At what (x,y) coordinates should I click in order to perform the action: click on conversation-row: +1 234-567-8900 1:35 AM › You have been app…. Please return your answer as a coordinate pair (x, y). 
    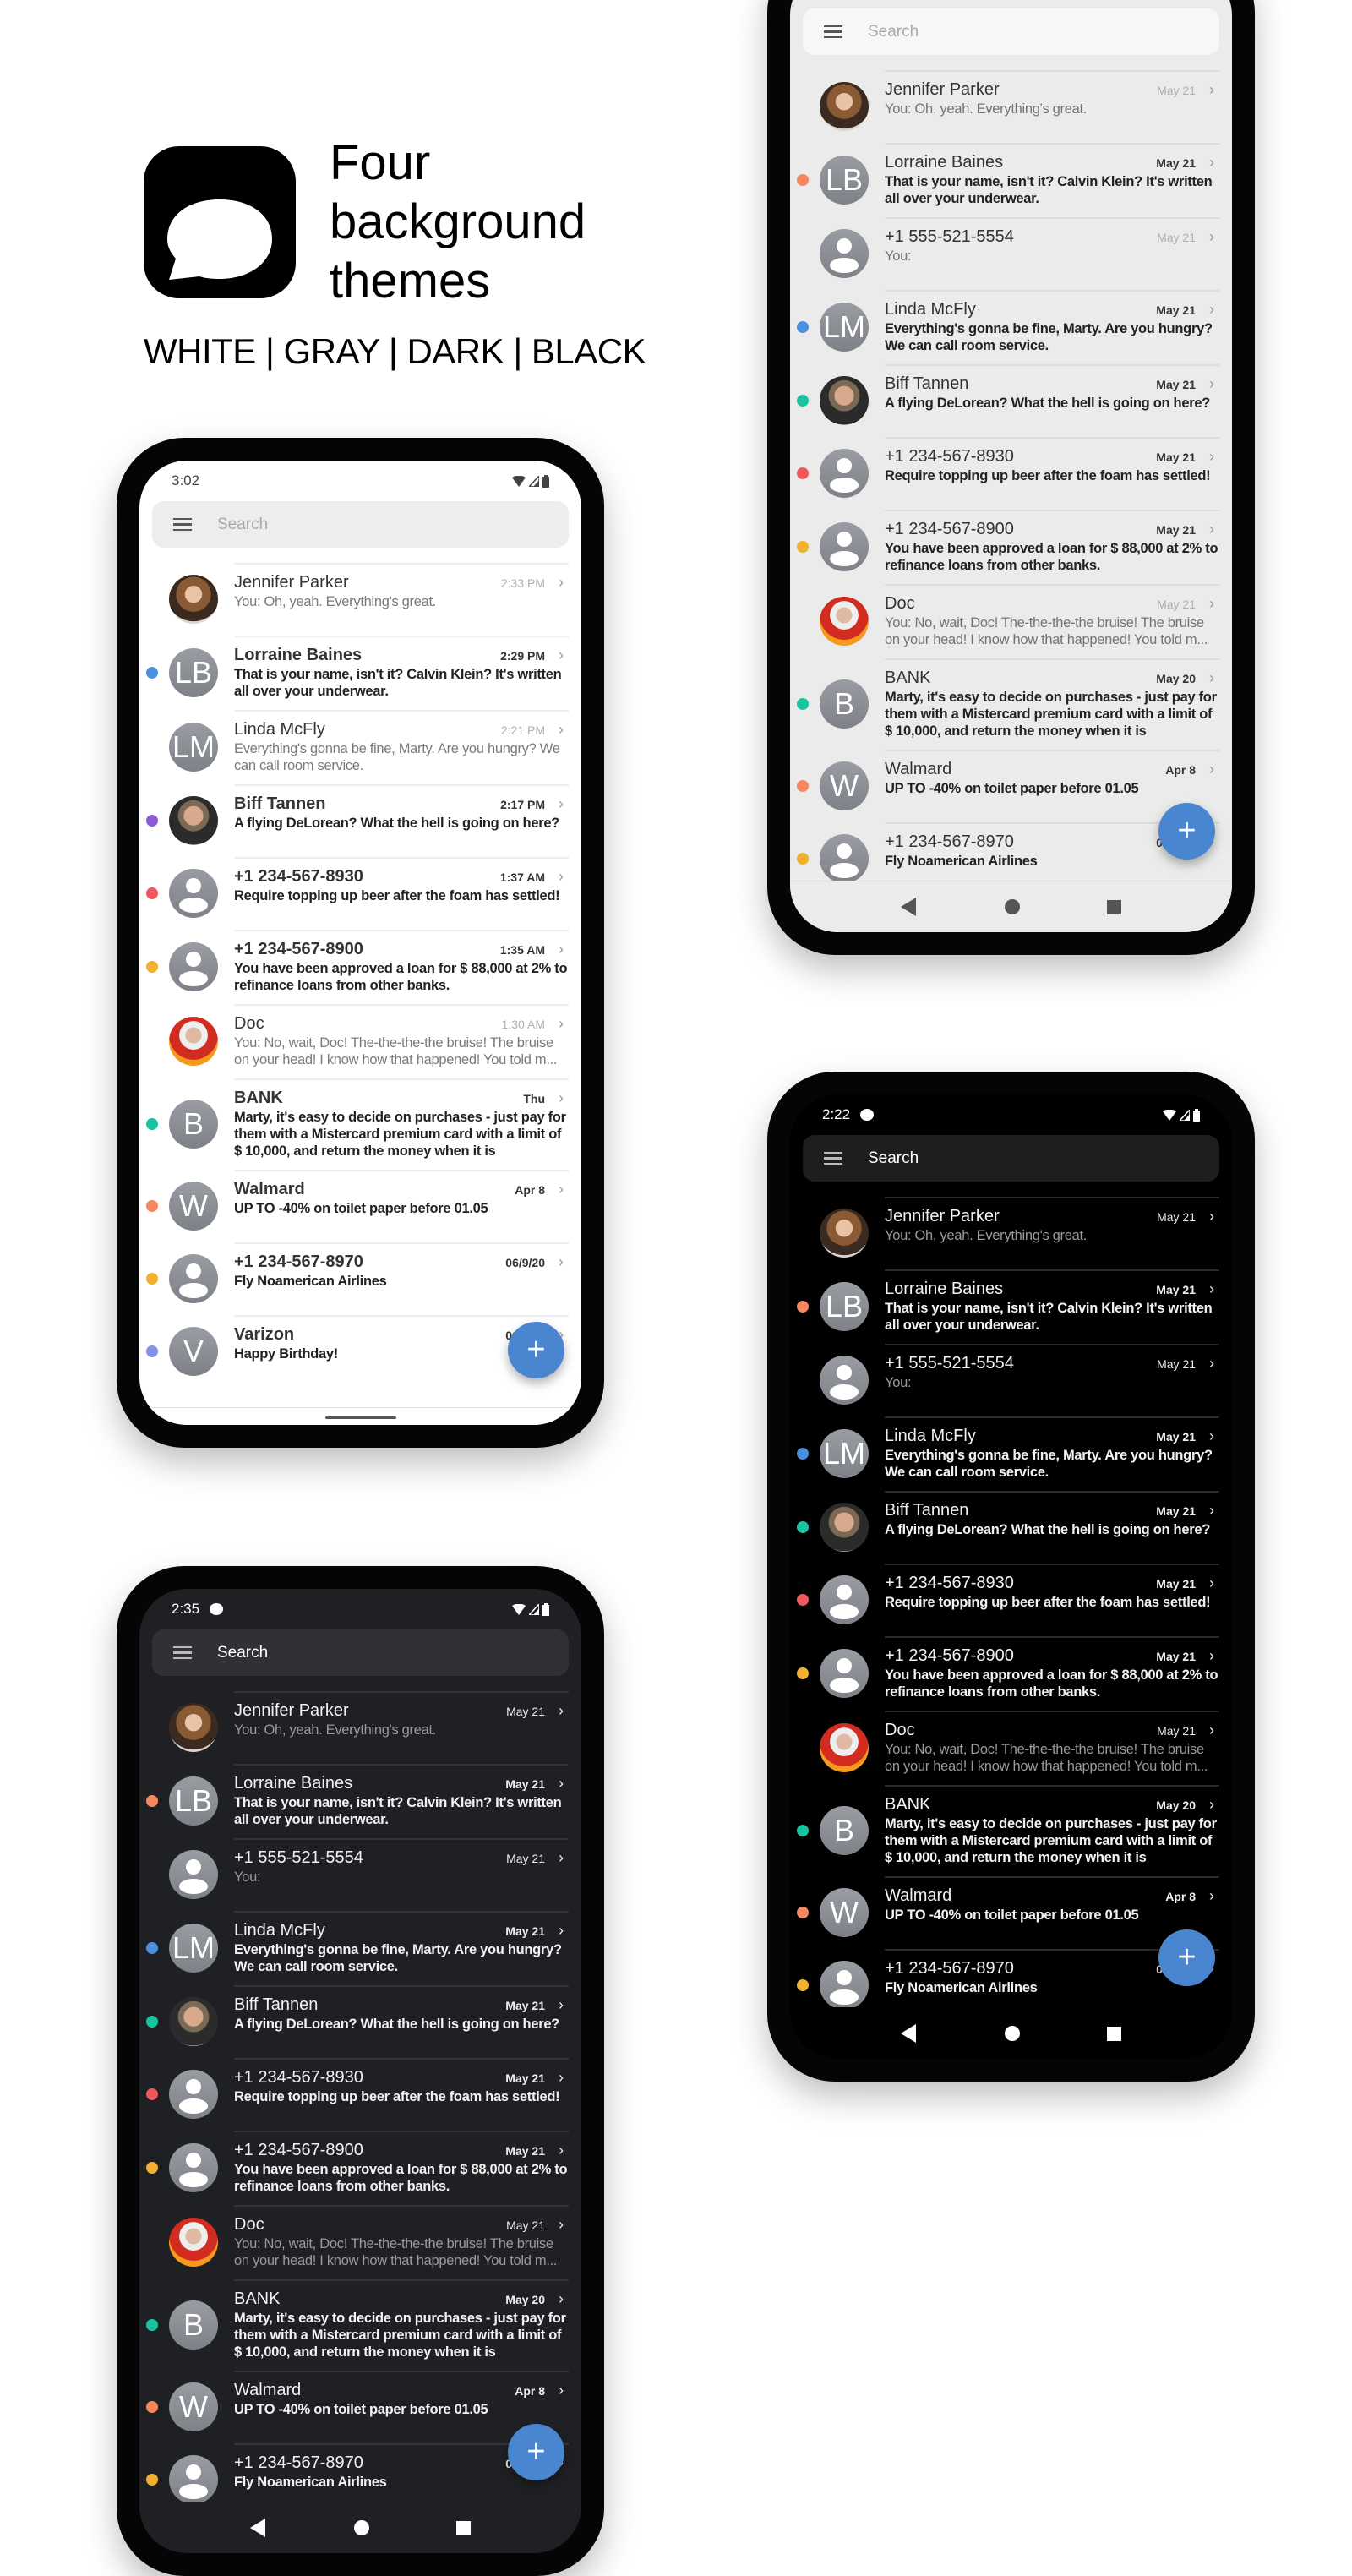
    Looking at the image, I should click on (360, 967).